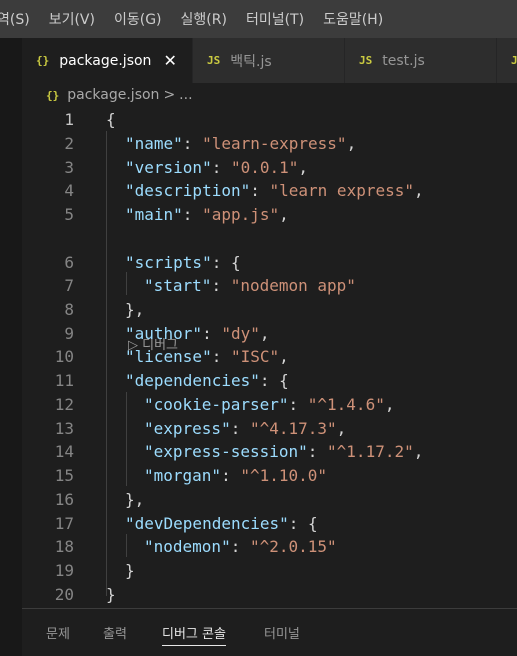 The width and height of the screenshot is (517, 656). What do you see at coordinates (194, 634) in the screenshot?
I see `tab-debug-console: 디버그 콘솔` at bounding box center [194, 634].